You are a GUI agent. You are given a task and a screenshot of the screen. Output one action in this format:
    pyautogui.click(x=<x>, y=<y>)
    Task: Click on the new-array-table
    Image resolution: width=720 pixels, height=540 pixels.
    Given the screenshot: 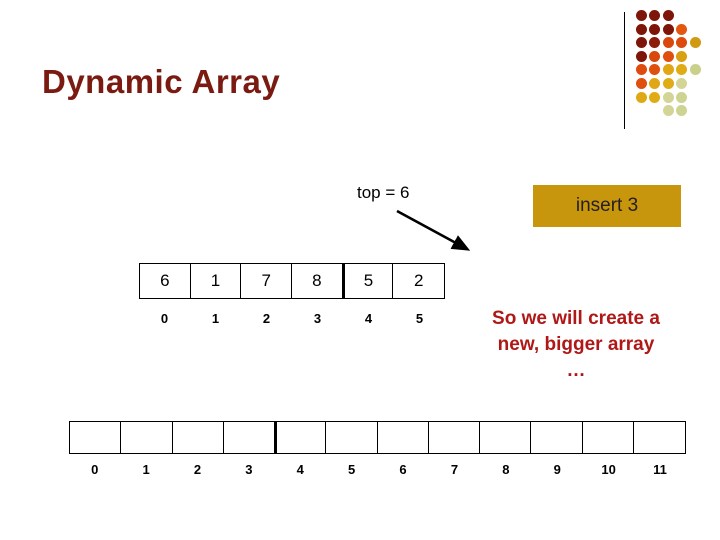 What is the action you would take?
    pyautogui.click(x=377, y=437)
    